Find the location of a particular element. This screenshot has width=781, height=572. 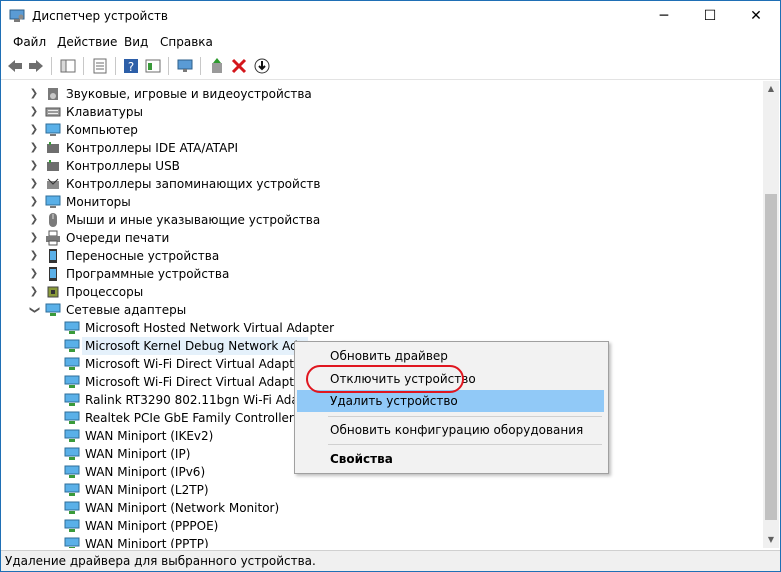

usb-icon is located at coordinates (53, 165).